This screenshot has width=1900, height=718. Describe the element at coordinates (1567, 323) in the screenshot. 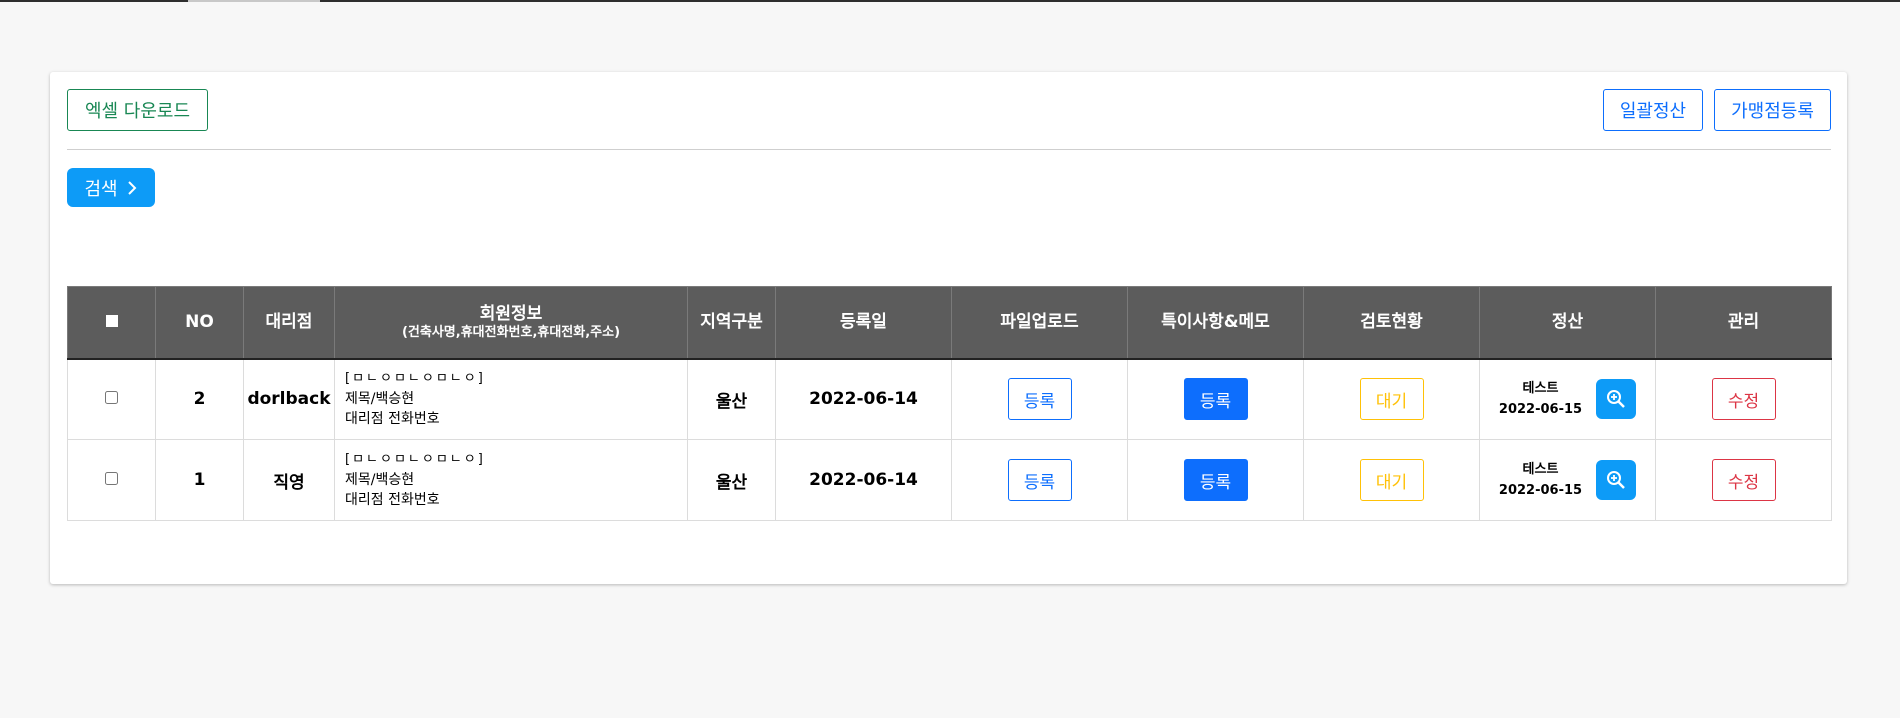

I see `header-settle: 정산` at that location.